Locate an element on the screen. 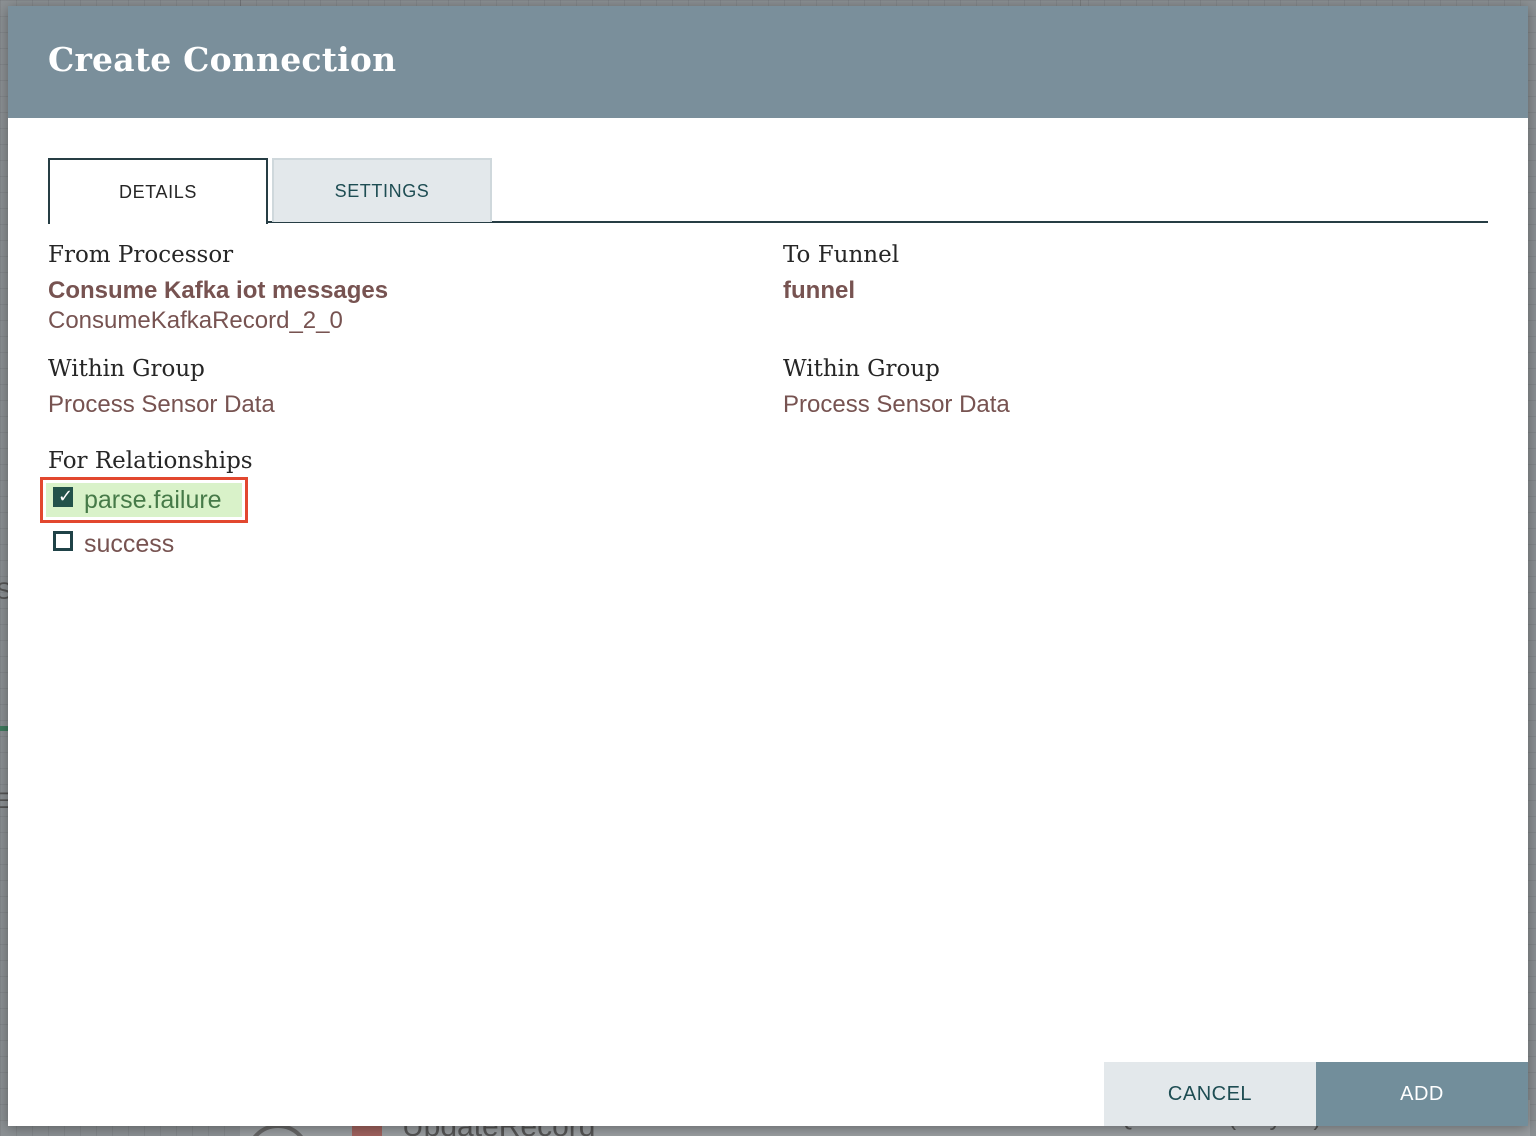  tab-settings-label: SETTINGS is located at coordinates (382, 190).